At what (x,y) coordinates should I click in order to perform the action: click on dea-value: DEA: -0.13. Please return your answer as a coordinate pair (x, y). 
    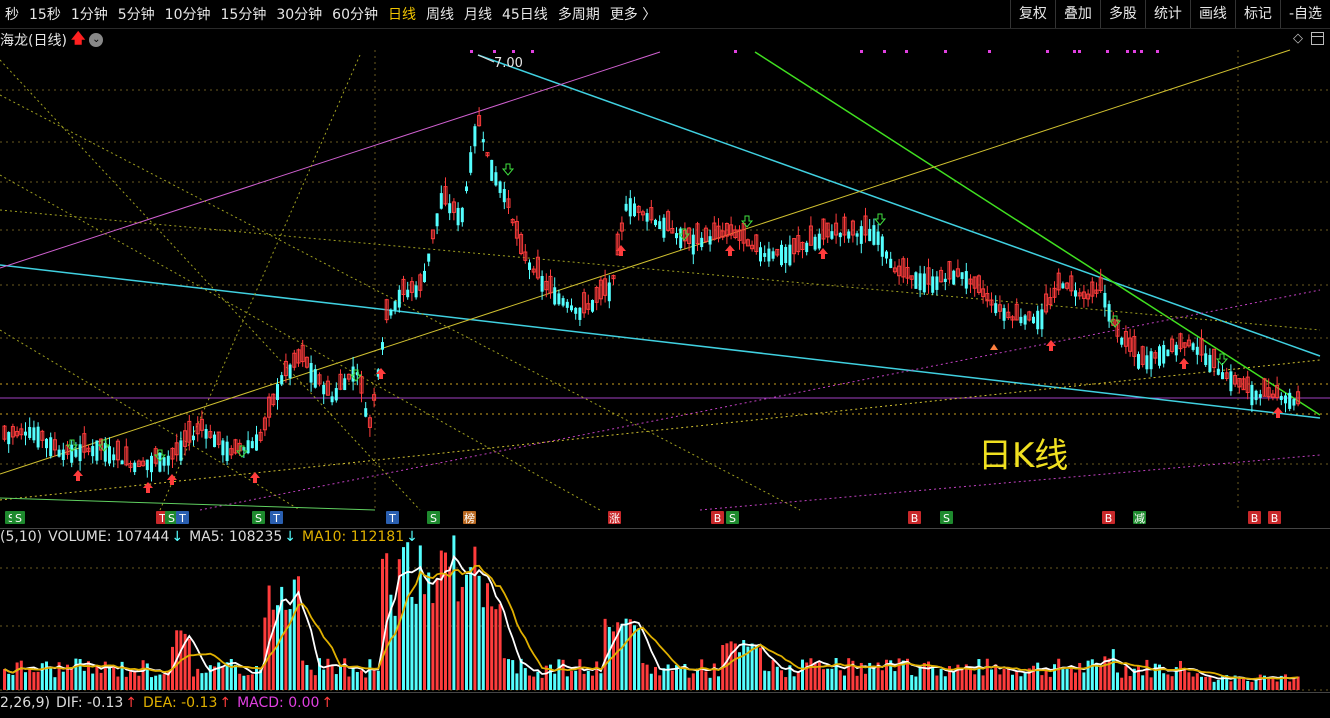
    Looking at the image, I should click on (180, 703).